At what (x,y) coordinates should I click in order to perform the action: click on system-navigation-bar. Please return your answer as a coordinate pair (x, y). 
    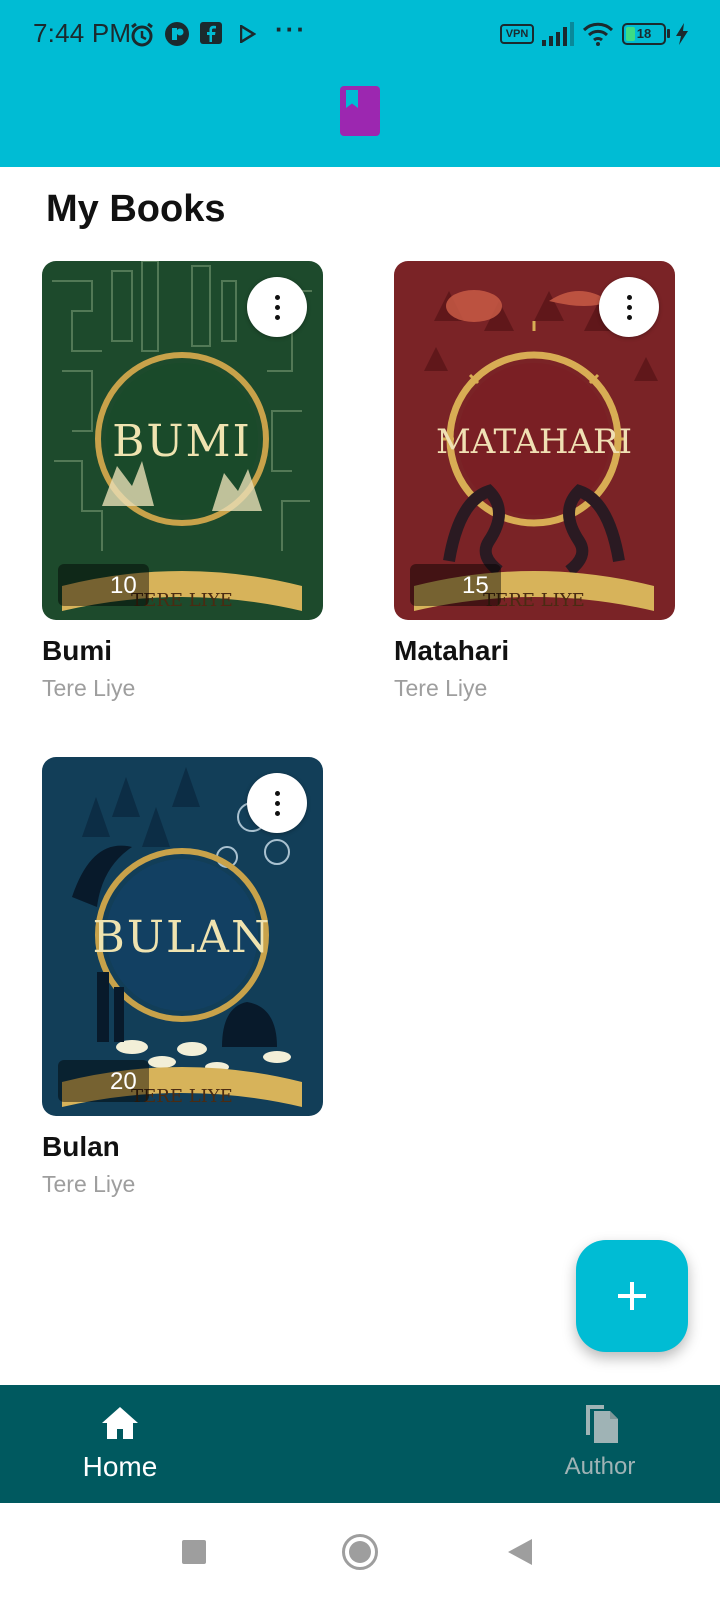
    Looking at the image, I should click on (360, 1551).